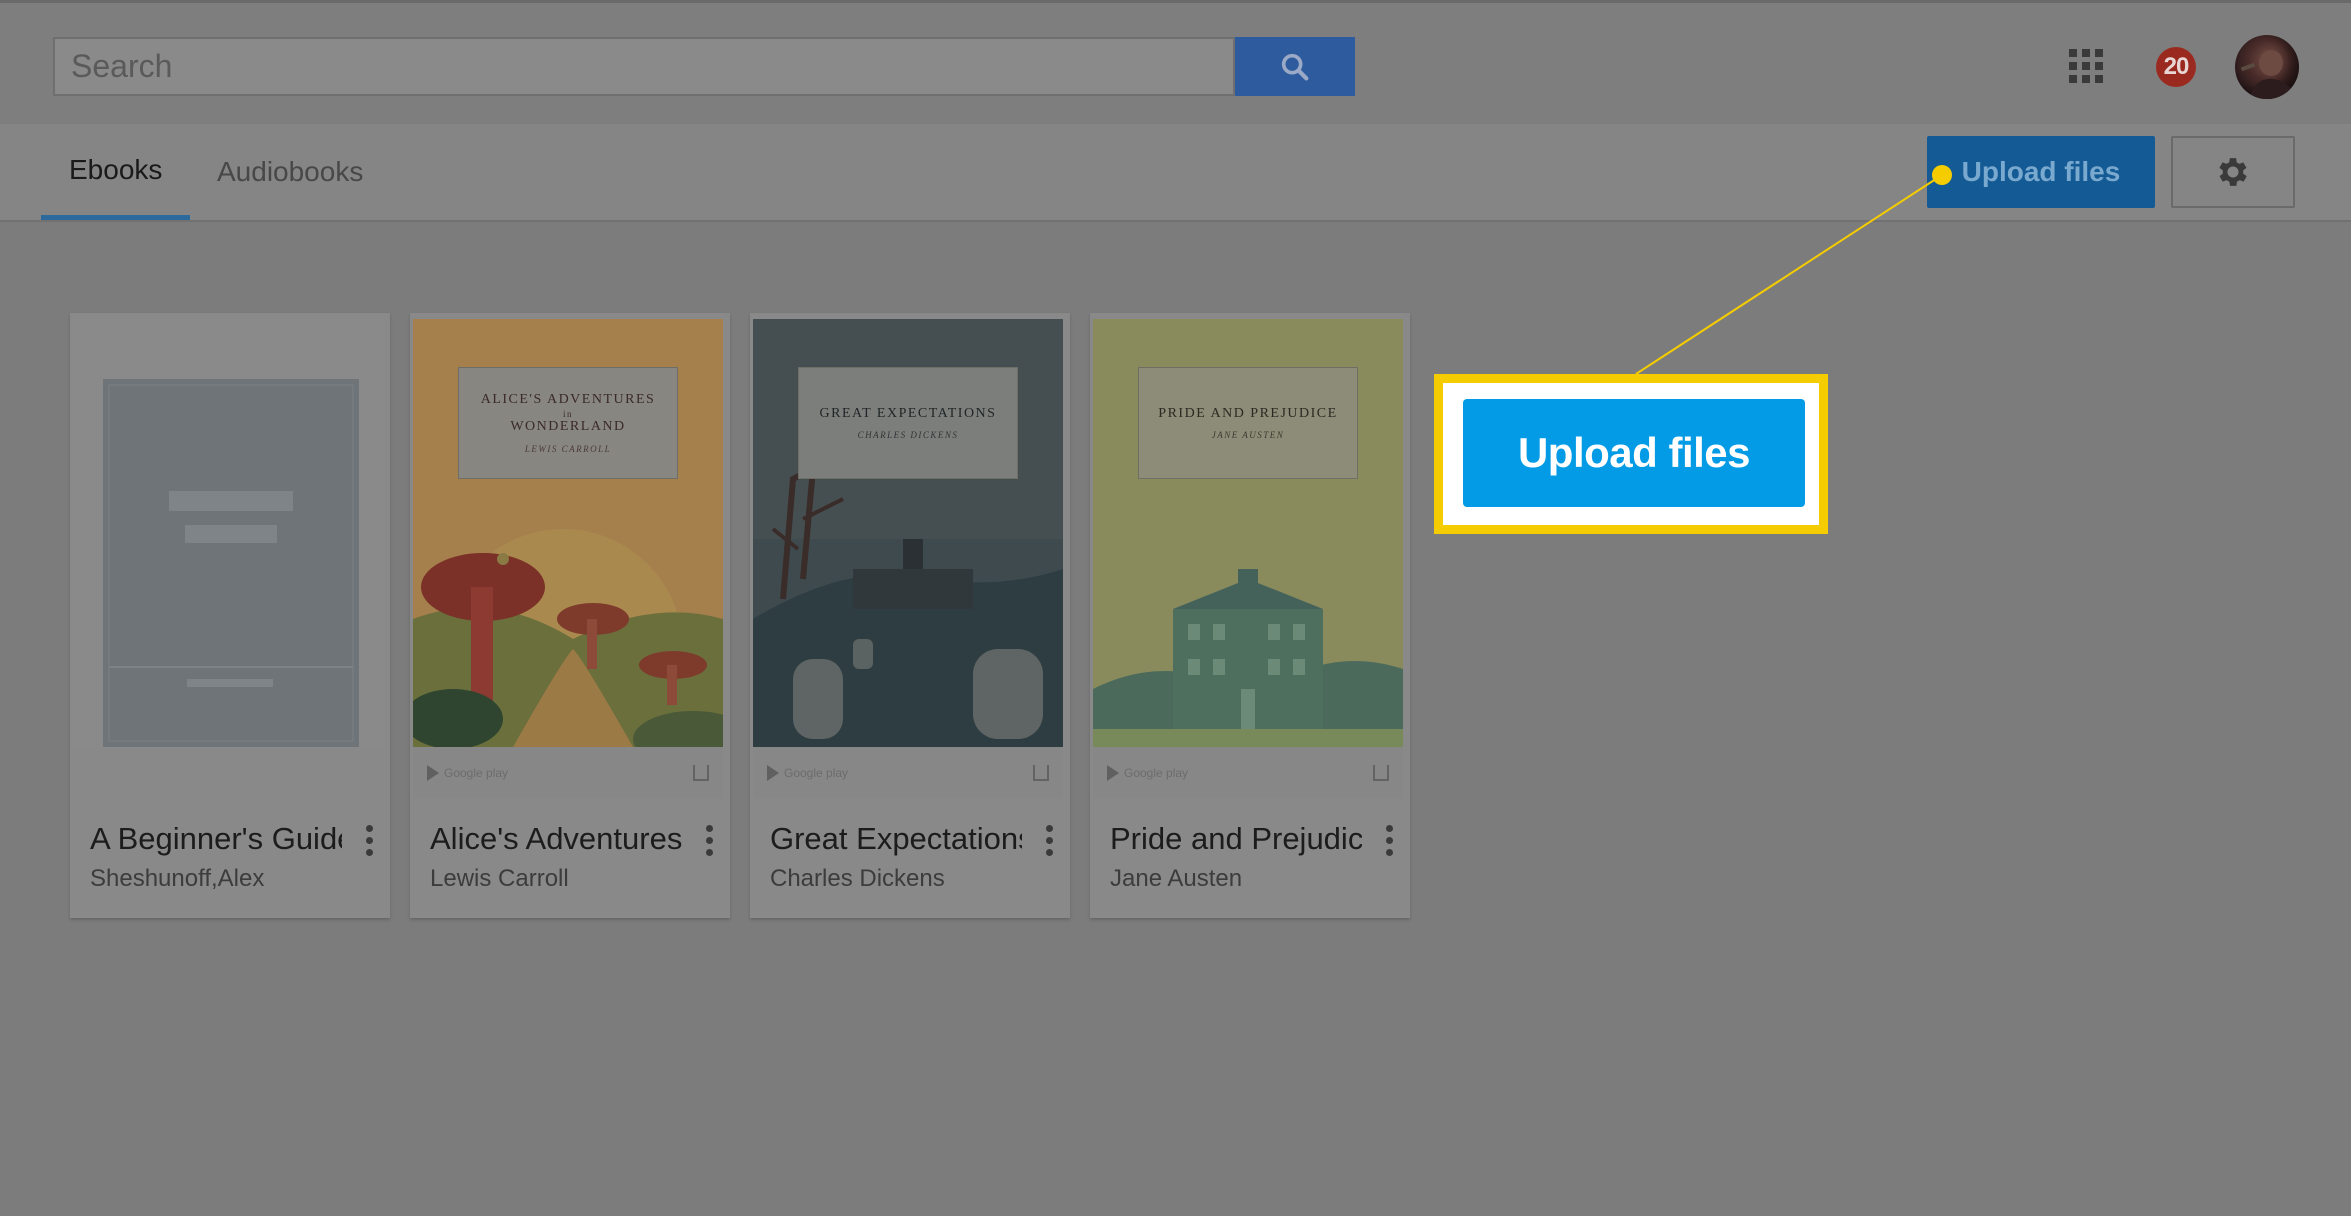  What do you see at coordinates (2267, 67) in the screenshot?
I see `avatar` at bounding box center [2267, 67].